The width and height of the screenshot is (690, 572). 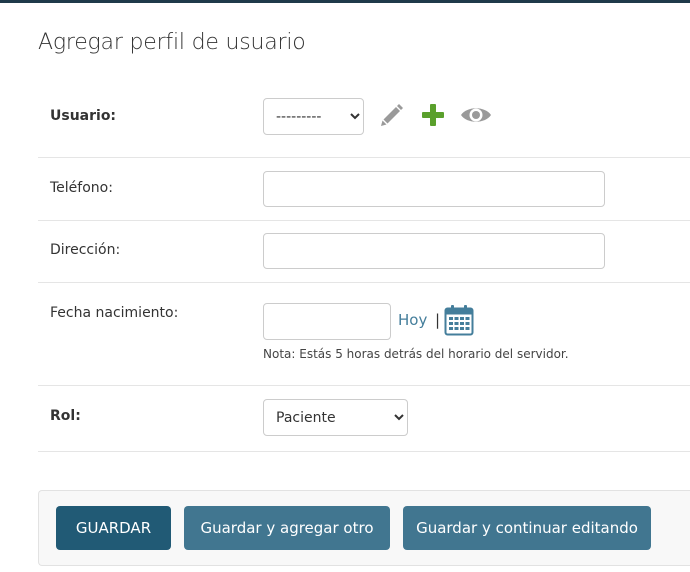 What do you see at coordinates (459, 320) in the screenshot?
I see `calendar-icon` at bounding box center [459, 320].